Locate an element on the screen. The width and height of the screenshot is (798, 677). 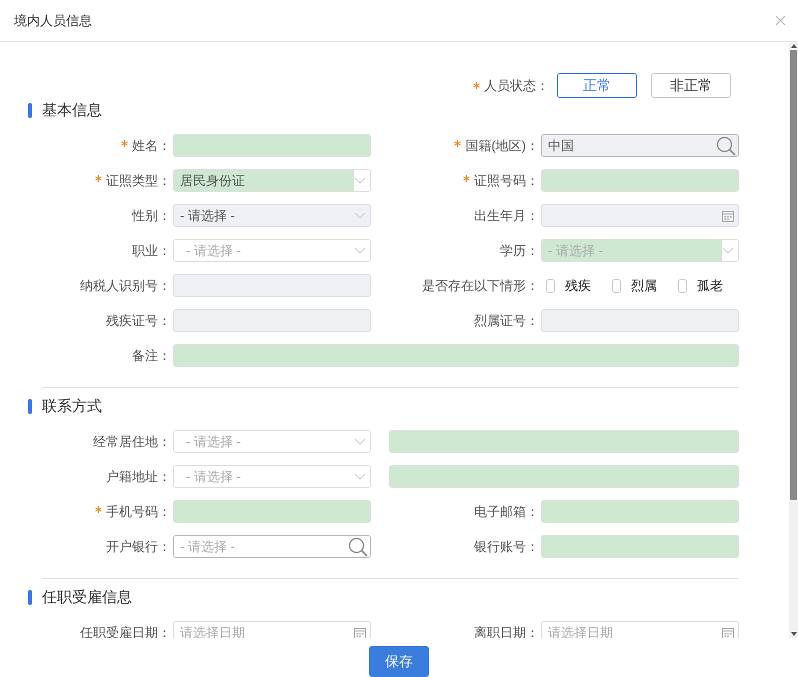
field-label: 证照号码： is located at coordinates (506, 181).